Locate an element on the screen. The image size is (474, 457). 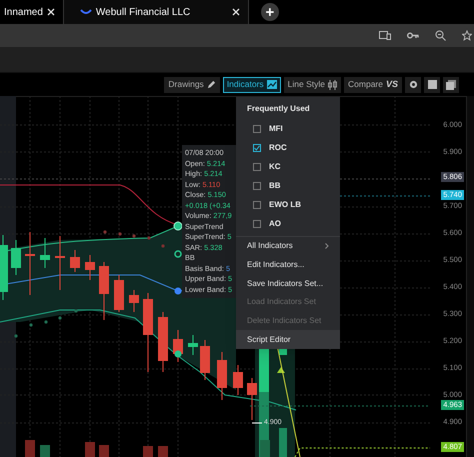
square-icon is located at coordinates (432, 84).